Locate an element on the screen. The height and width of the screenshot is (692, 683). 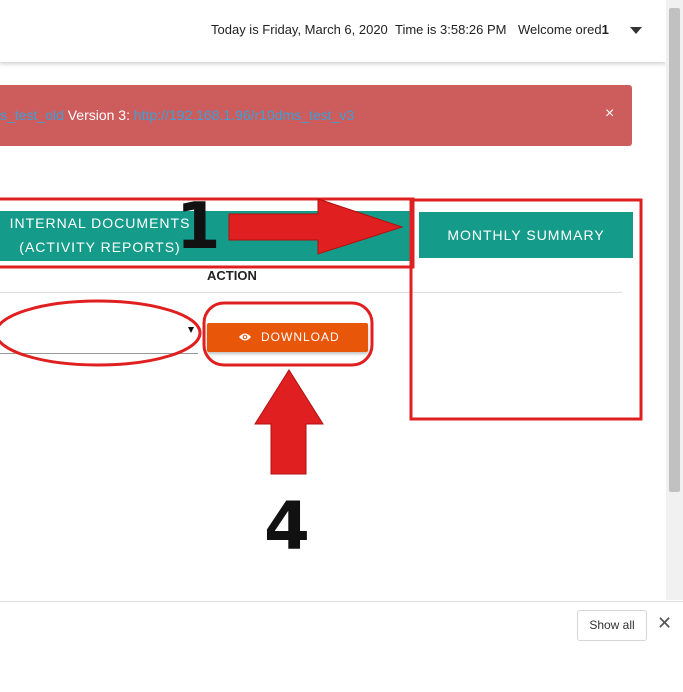
table-header-divider is located at coordinates (311, 292).